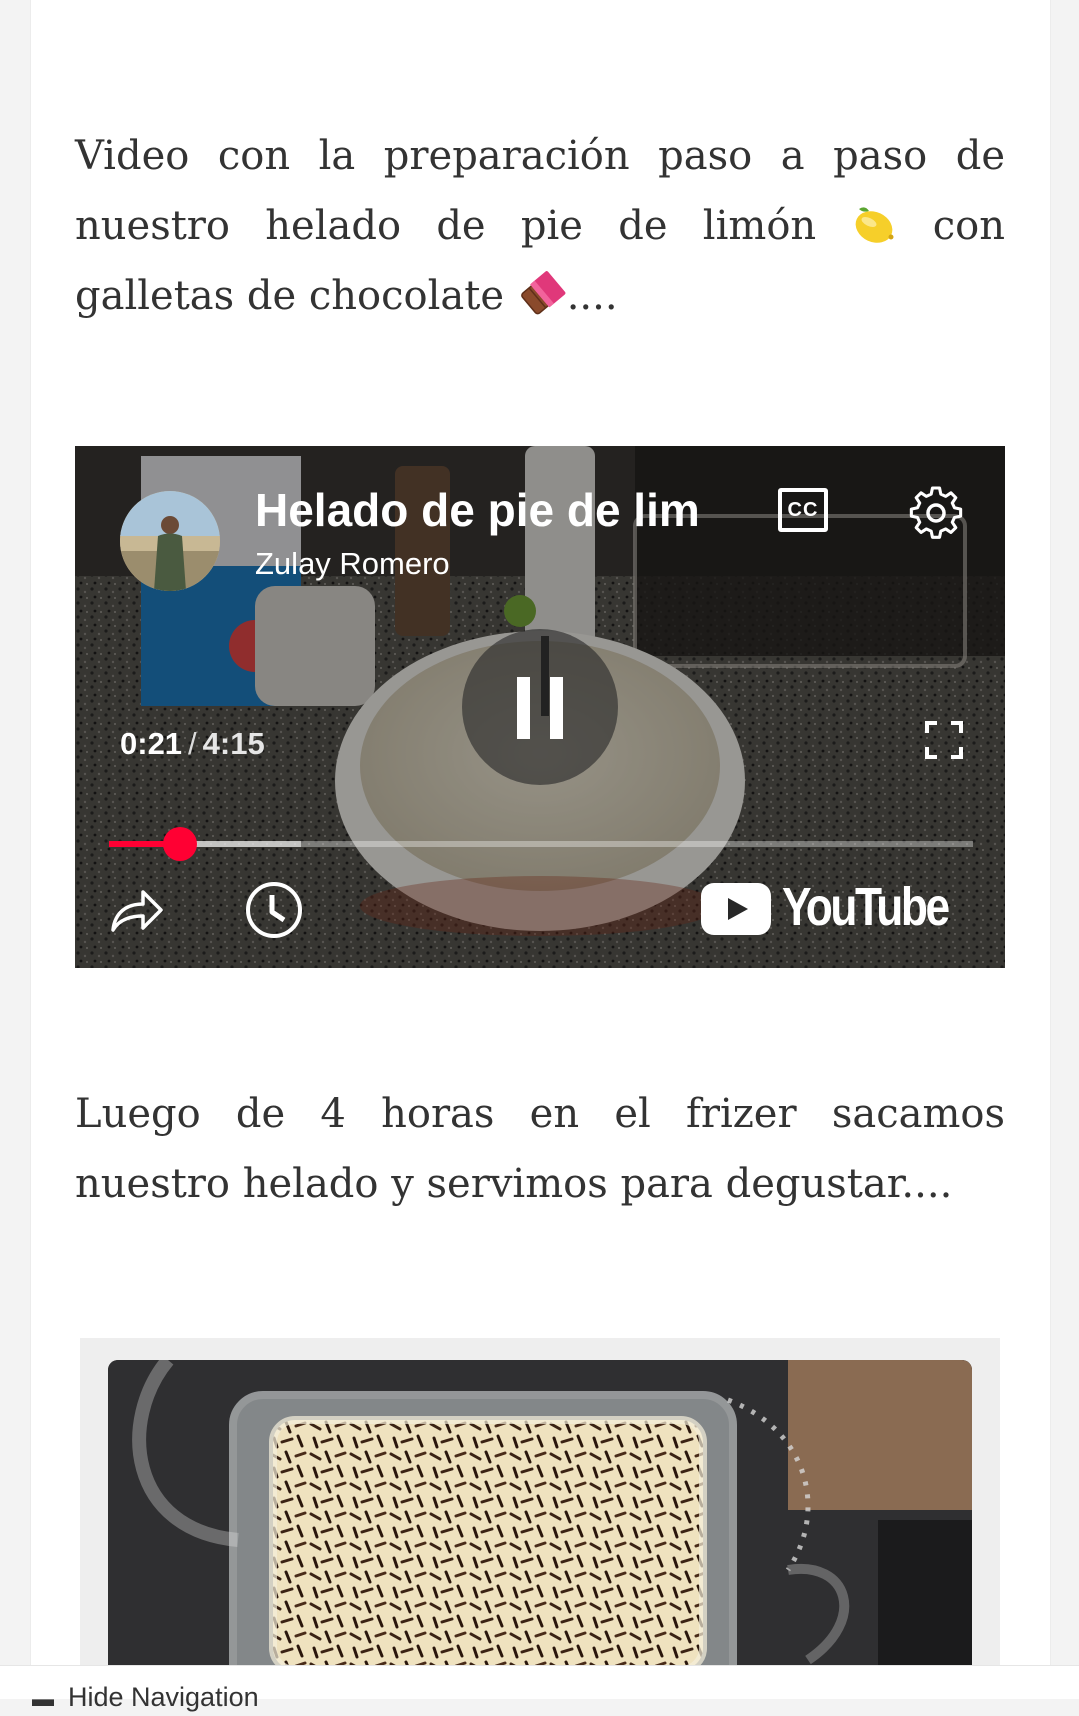 Image resolution: width=1079 pixels, height=1716 pixels. Describe the element at coordinates (543, 293) in the screenshot. I see `chocolate-bar-emoji-icon` at that location.